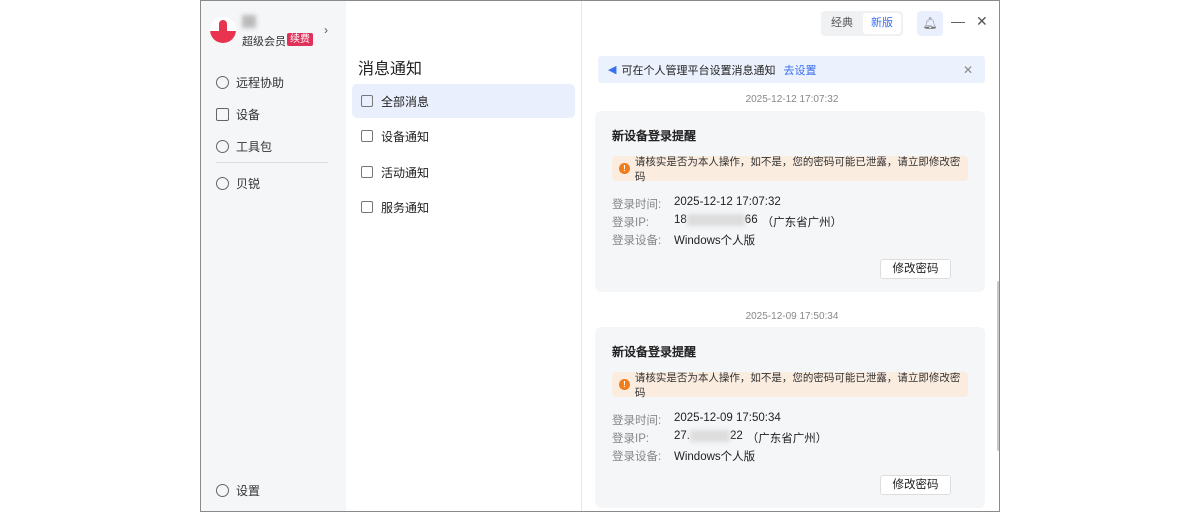 The image size is (1200, 512). I want to click on field-value: 2025-12-12 17:07:32, so click(727, 202).